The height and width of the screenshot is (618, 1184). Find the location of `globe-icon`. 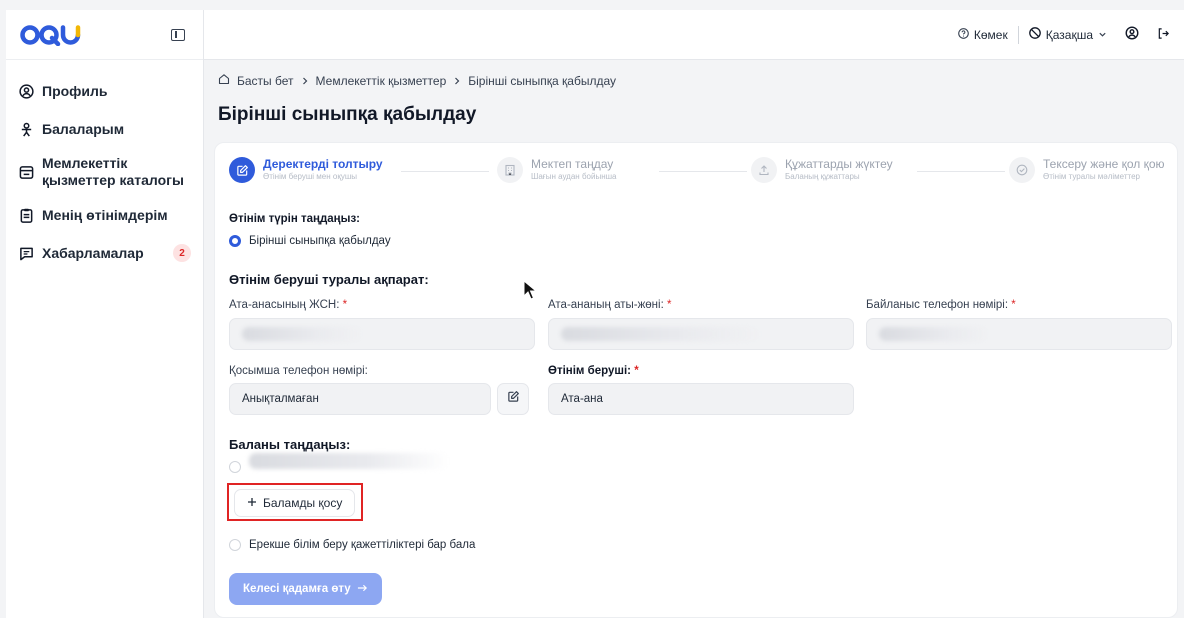

globe-icon is located at coordinates (1034, 34).